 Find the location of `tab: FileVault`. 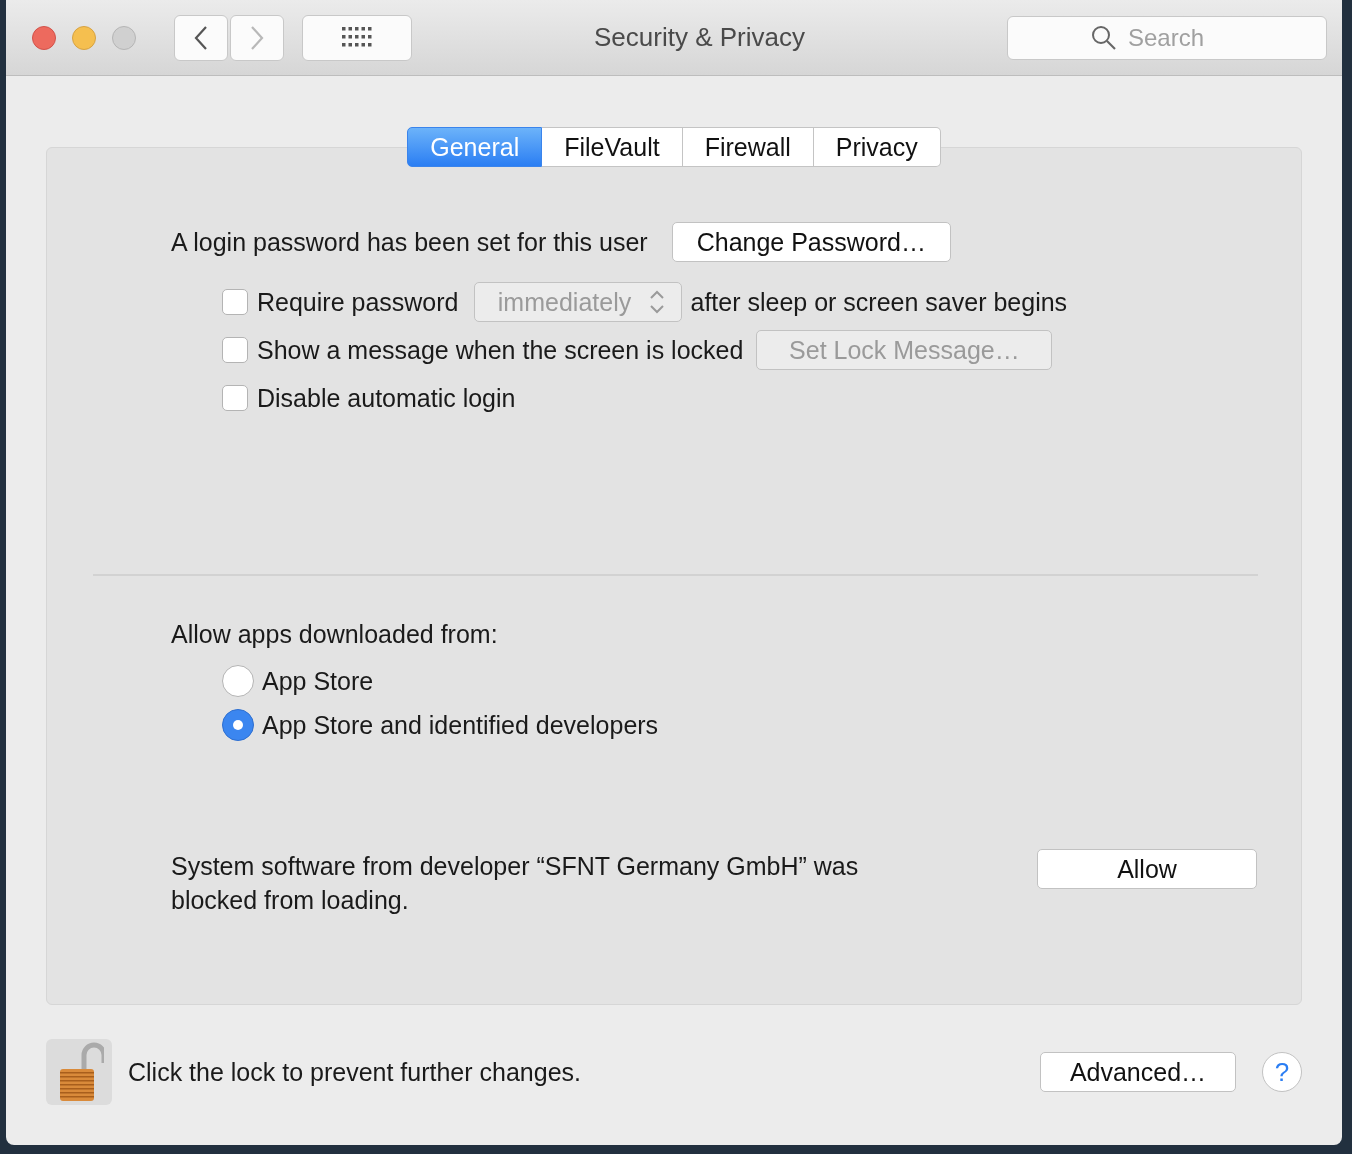

tab: FileVault is located at coordinates (612, 147).